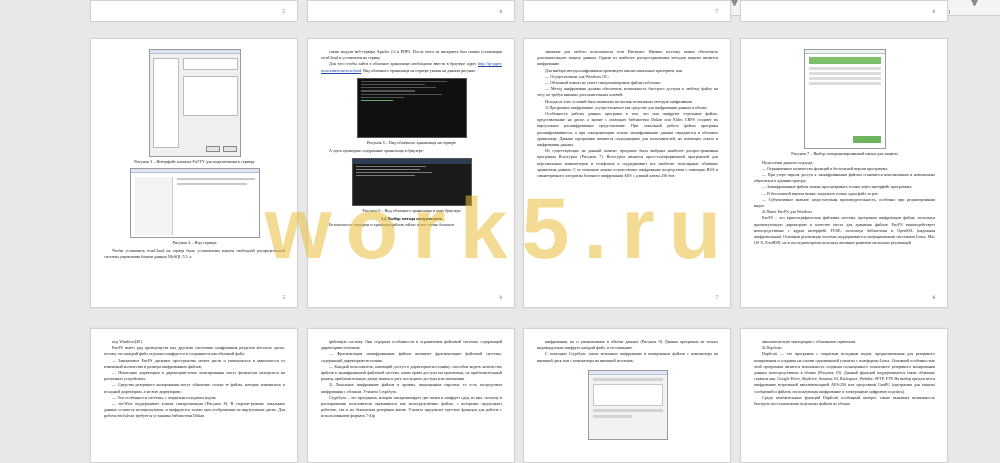 The width and height of the screenshot is (1000, 463). I want to click on cryptsync-screenshot, so click(627, 404).